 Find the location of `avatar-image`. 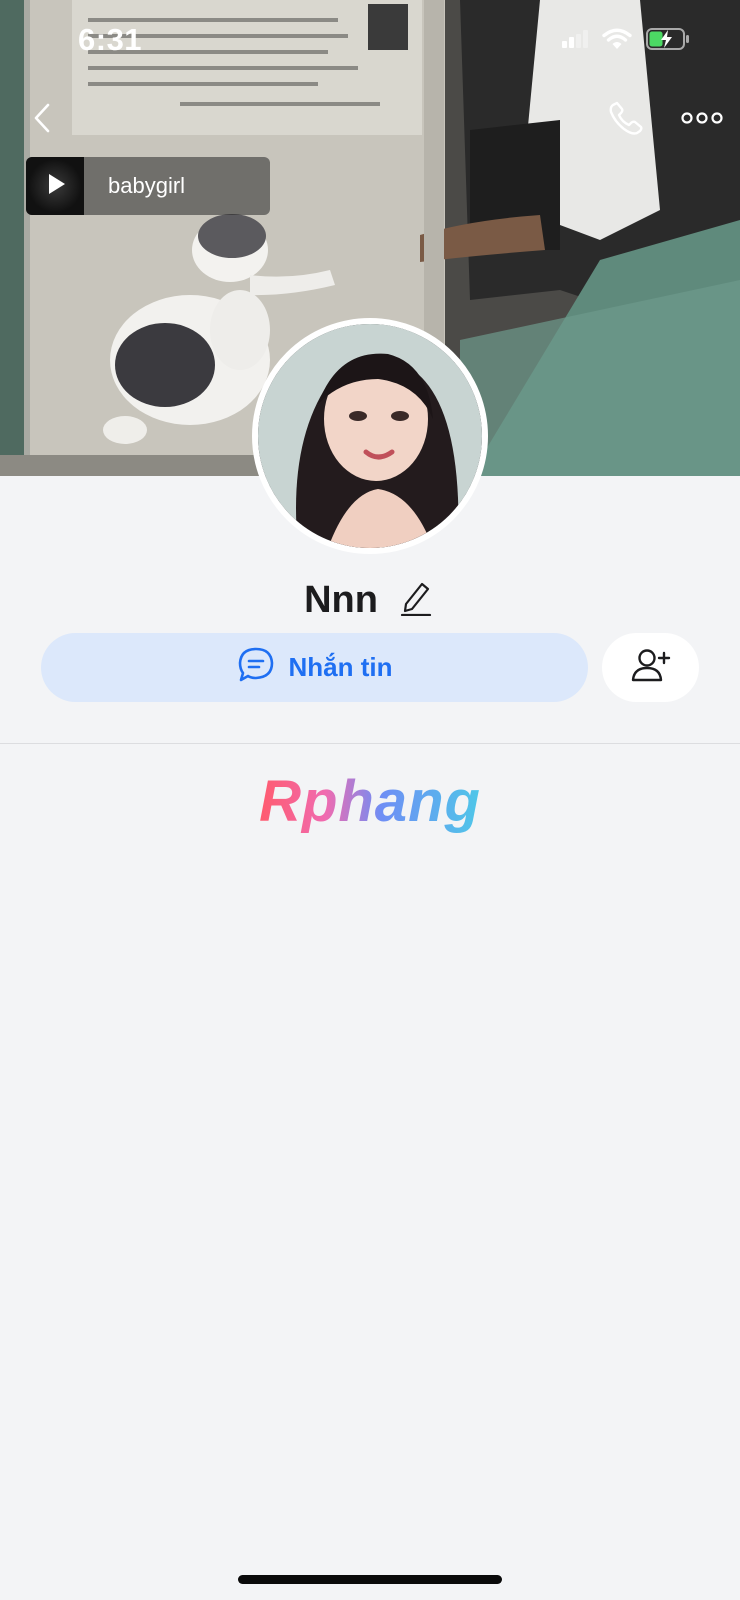

avatar-image is located at coordinates (370, 436).